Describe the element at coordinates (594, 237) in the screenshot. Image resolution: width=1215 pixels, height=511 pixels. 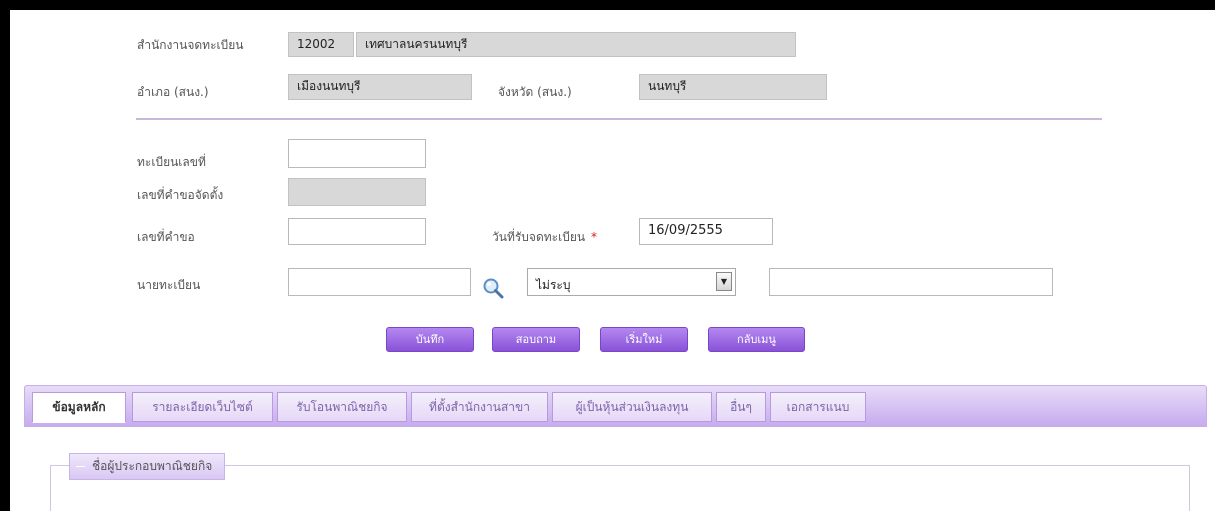
I see `required-mark: *` at that location.